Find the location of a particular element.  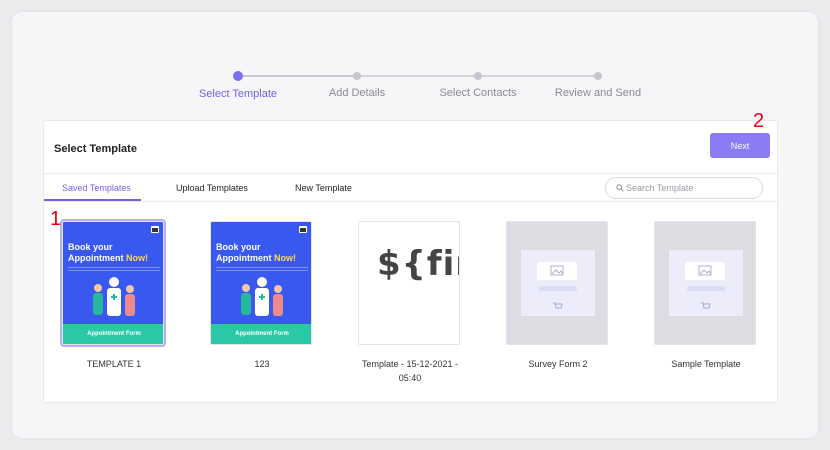

search-icon is located at coordinates (620, 188).